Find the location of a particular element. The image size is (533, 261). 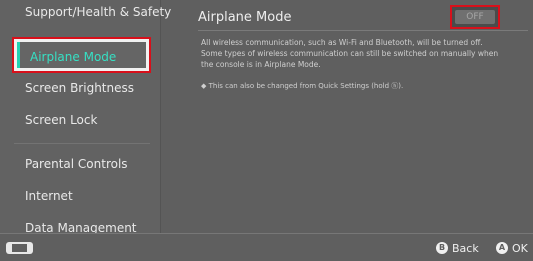

sidebar-divider is located at coordinates (82, 143).